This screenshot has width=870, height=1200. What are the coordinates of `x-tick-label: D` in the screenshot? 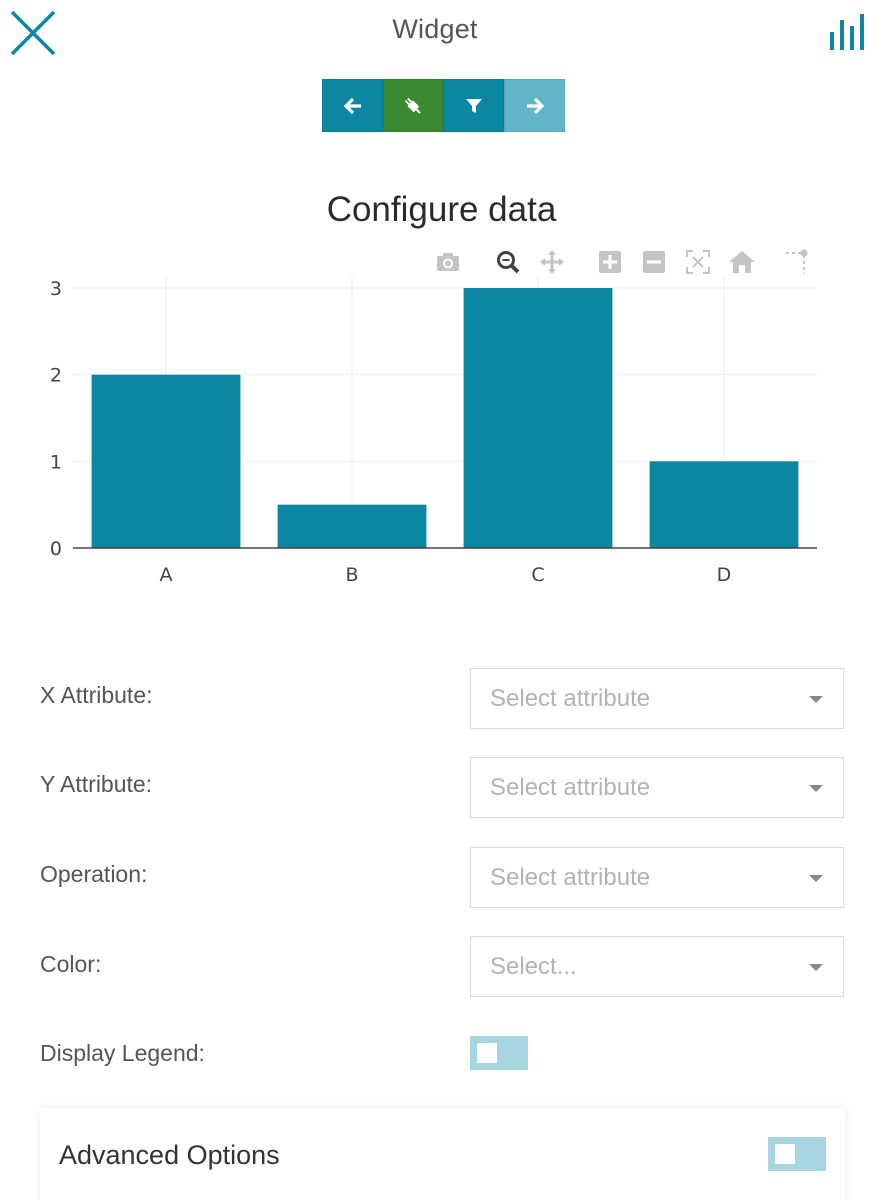 It's located at (724, 575).